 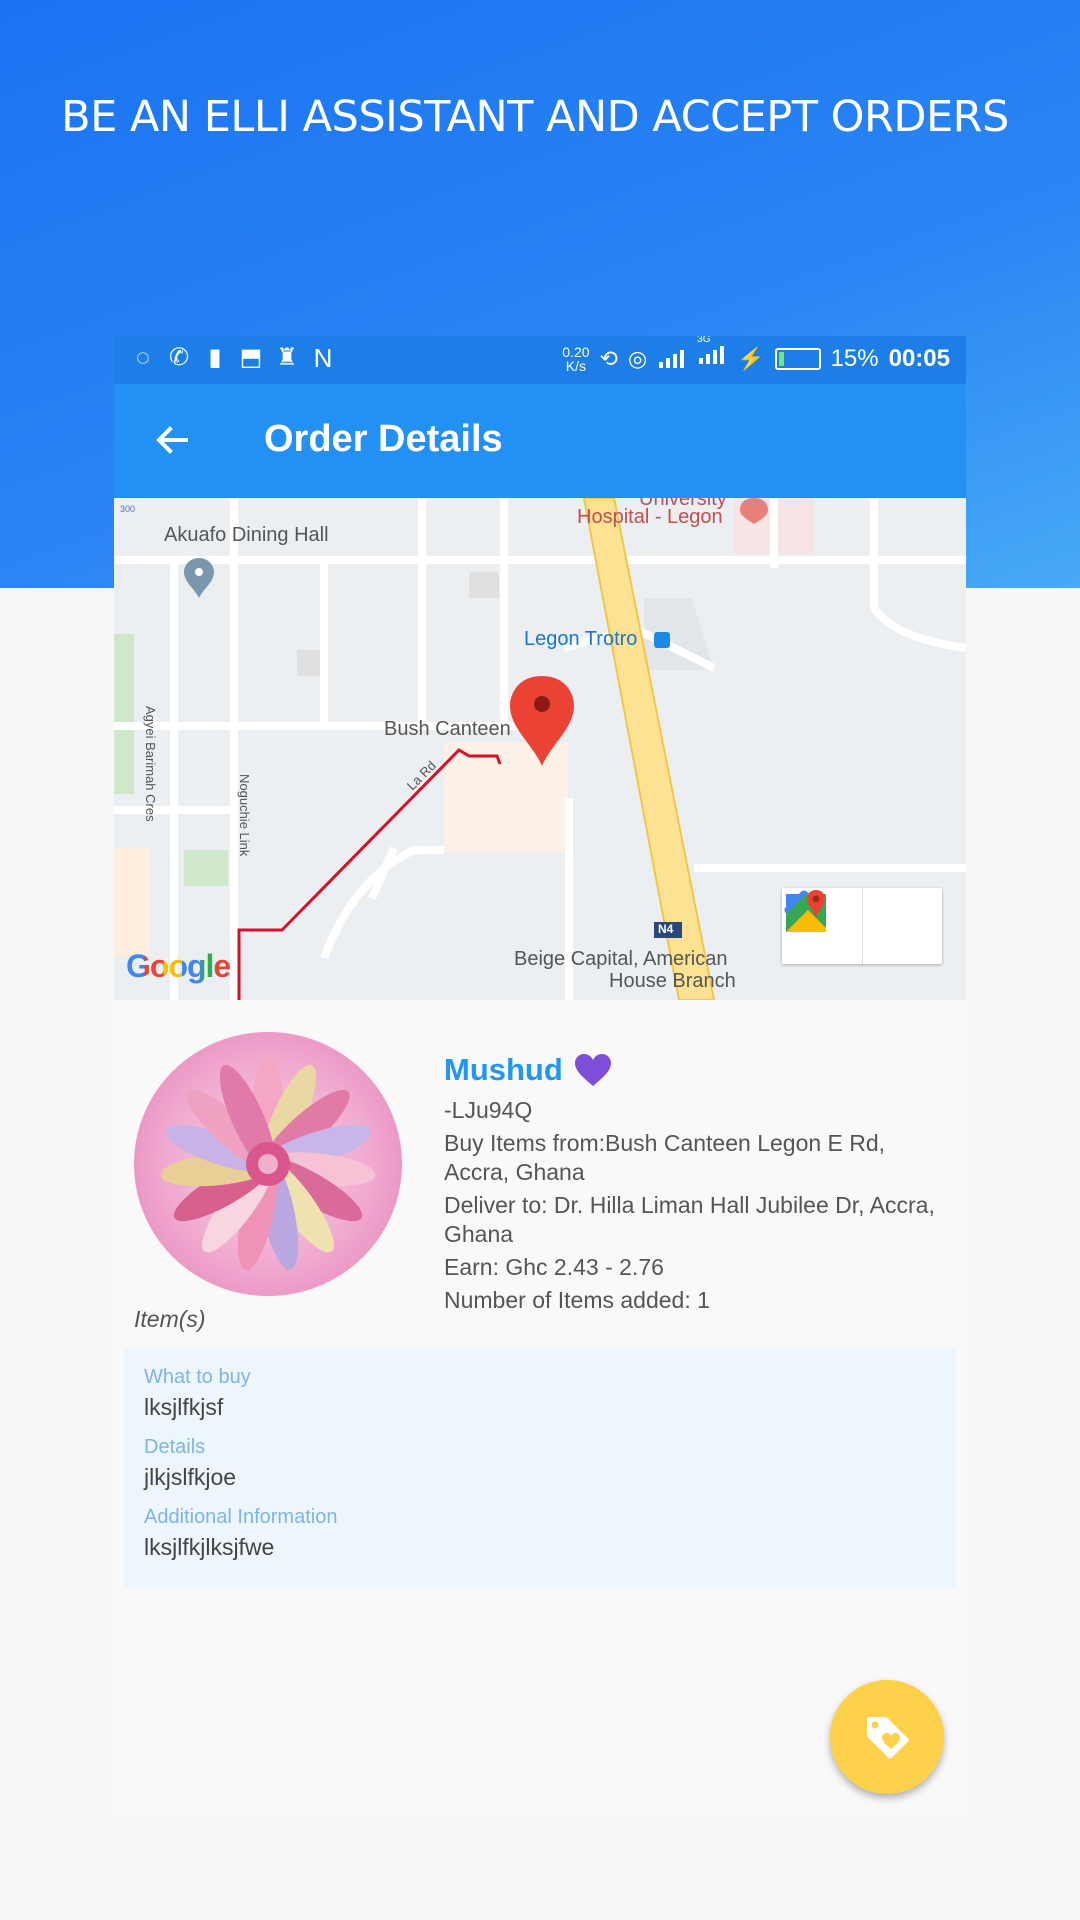 What do you see at coordinates (383, 439) in the screenshot?
I see `page-title: Order Details` at bounding box center [383, 439].